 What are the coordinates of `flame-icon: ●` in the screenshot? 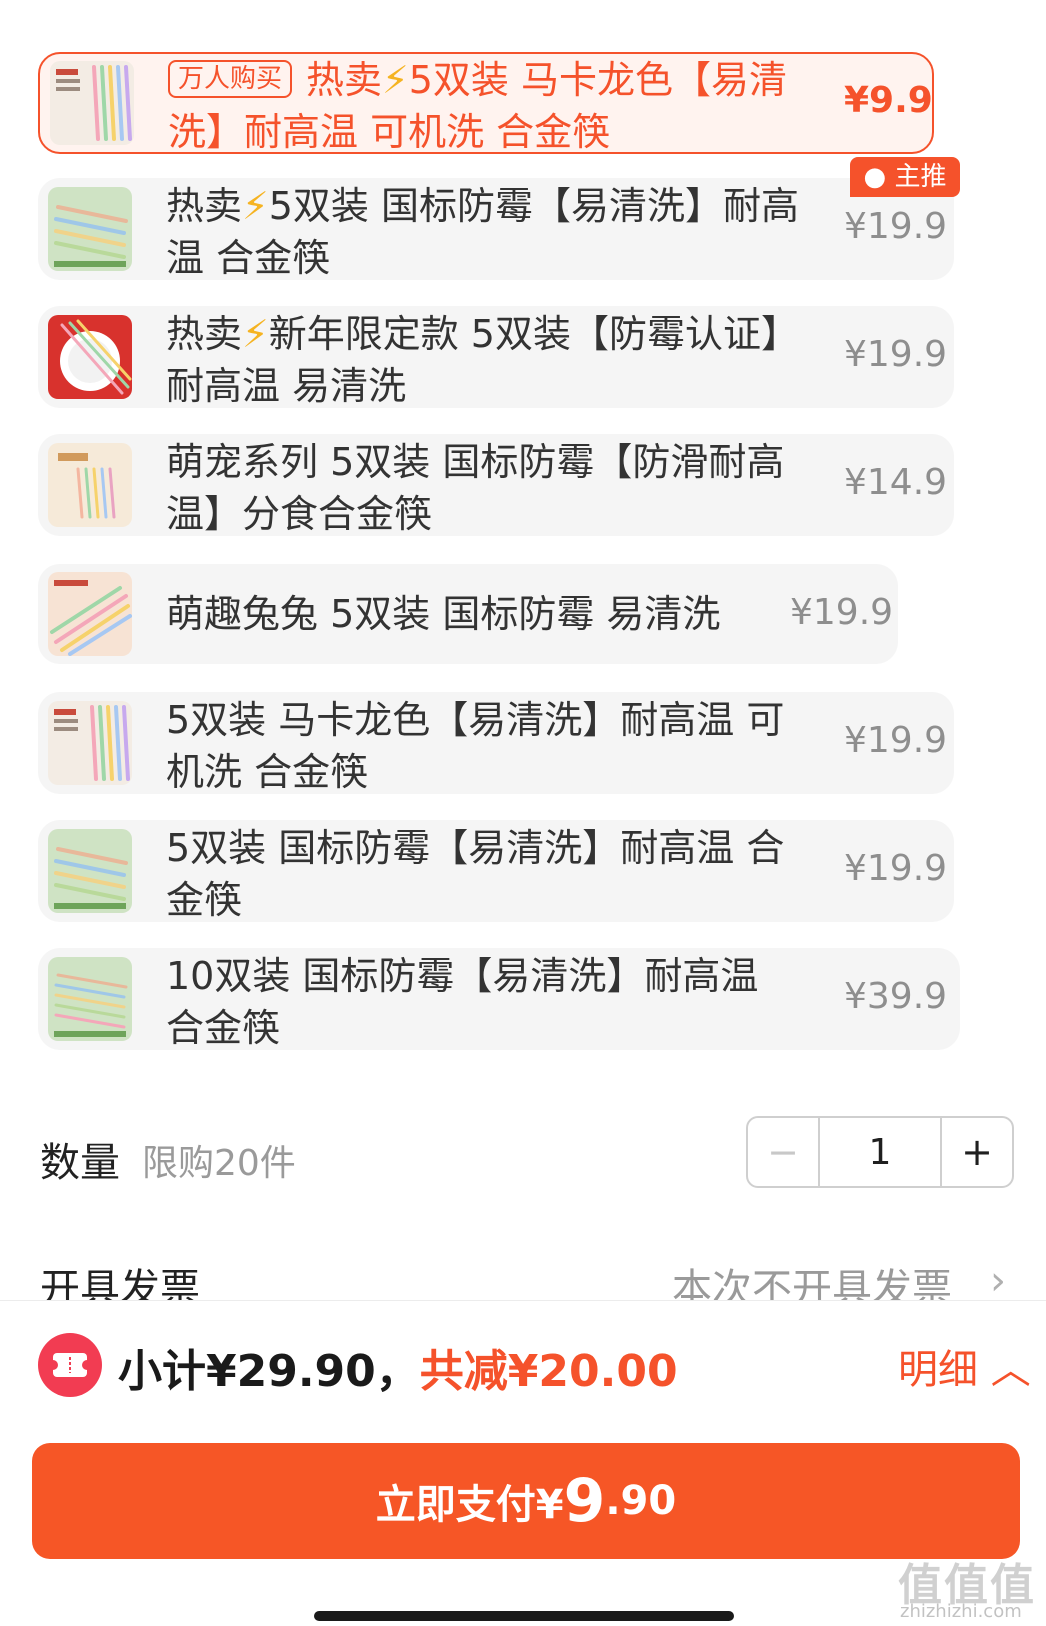 It's located at (875, 177).